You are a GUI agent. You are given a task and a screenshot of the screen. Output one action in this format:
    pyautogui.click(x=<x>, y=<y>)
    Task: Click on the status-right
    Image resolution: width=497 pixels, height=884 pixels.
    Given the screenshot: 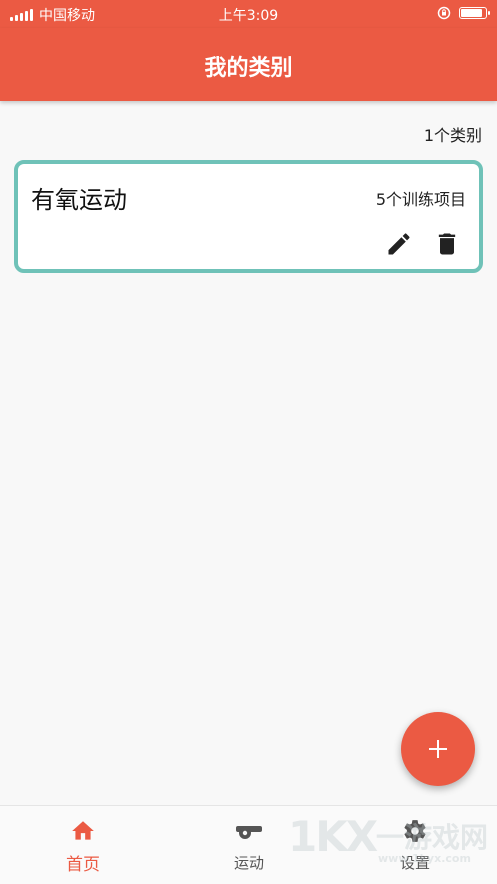 What is the action you would take?
    pyautogui.click(x=463, y=13)
    